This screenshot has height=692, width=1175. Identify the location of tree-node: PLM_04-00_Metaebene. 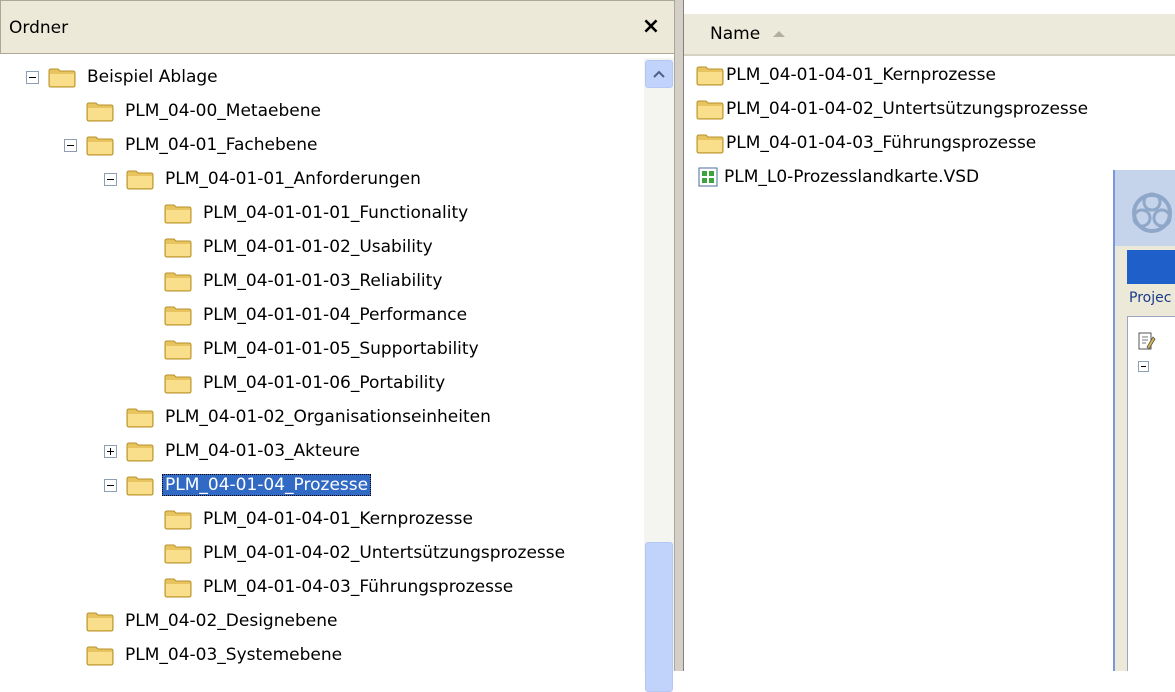
(194, 111).